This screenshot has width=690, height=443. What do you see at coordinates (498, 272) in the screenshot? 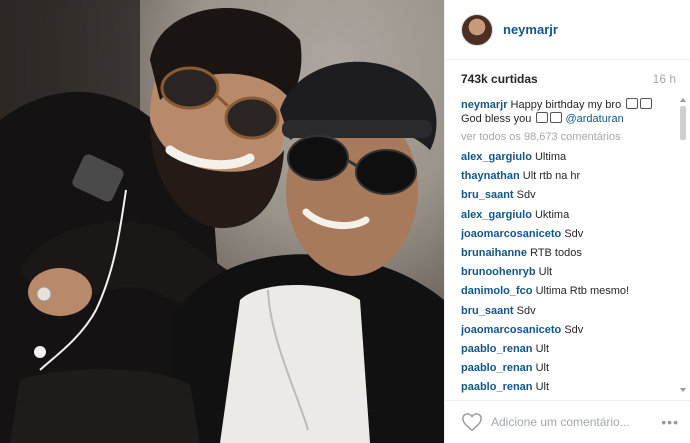
I see `comment-username-link: brunoohenryb` at bounding box center [498, 272].